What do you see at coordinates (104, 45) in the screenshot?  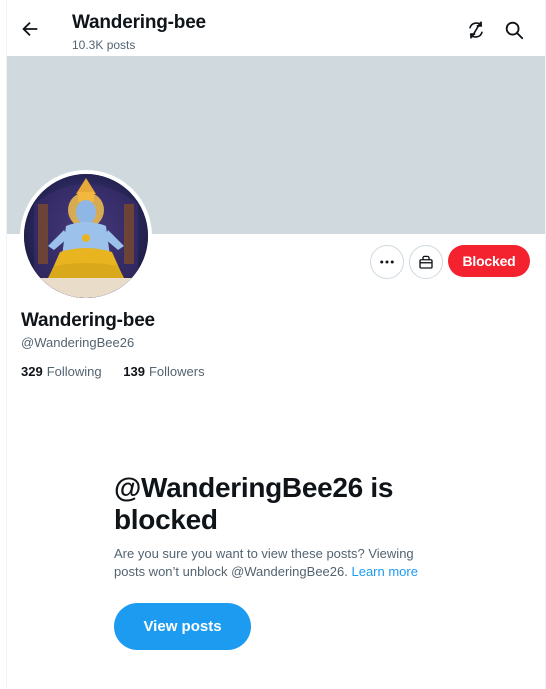 I see `posts-count: 10.3K posts` at bounding box center [104, 45].